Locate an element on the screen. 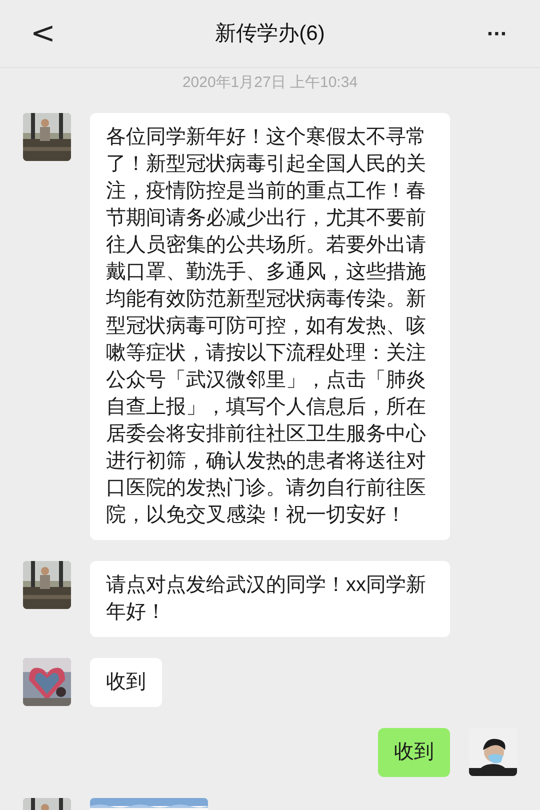 The width and height of the screenshot is (540, 810). chat-title: 新传学办(6) is located at coordinates (270, 33).